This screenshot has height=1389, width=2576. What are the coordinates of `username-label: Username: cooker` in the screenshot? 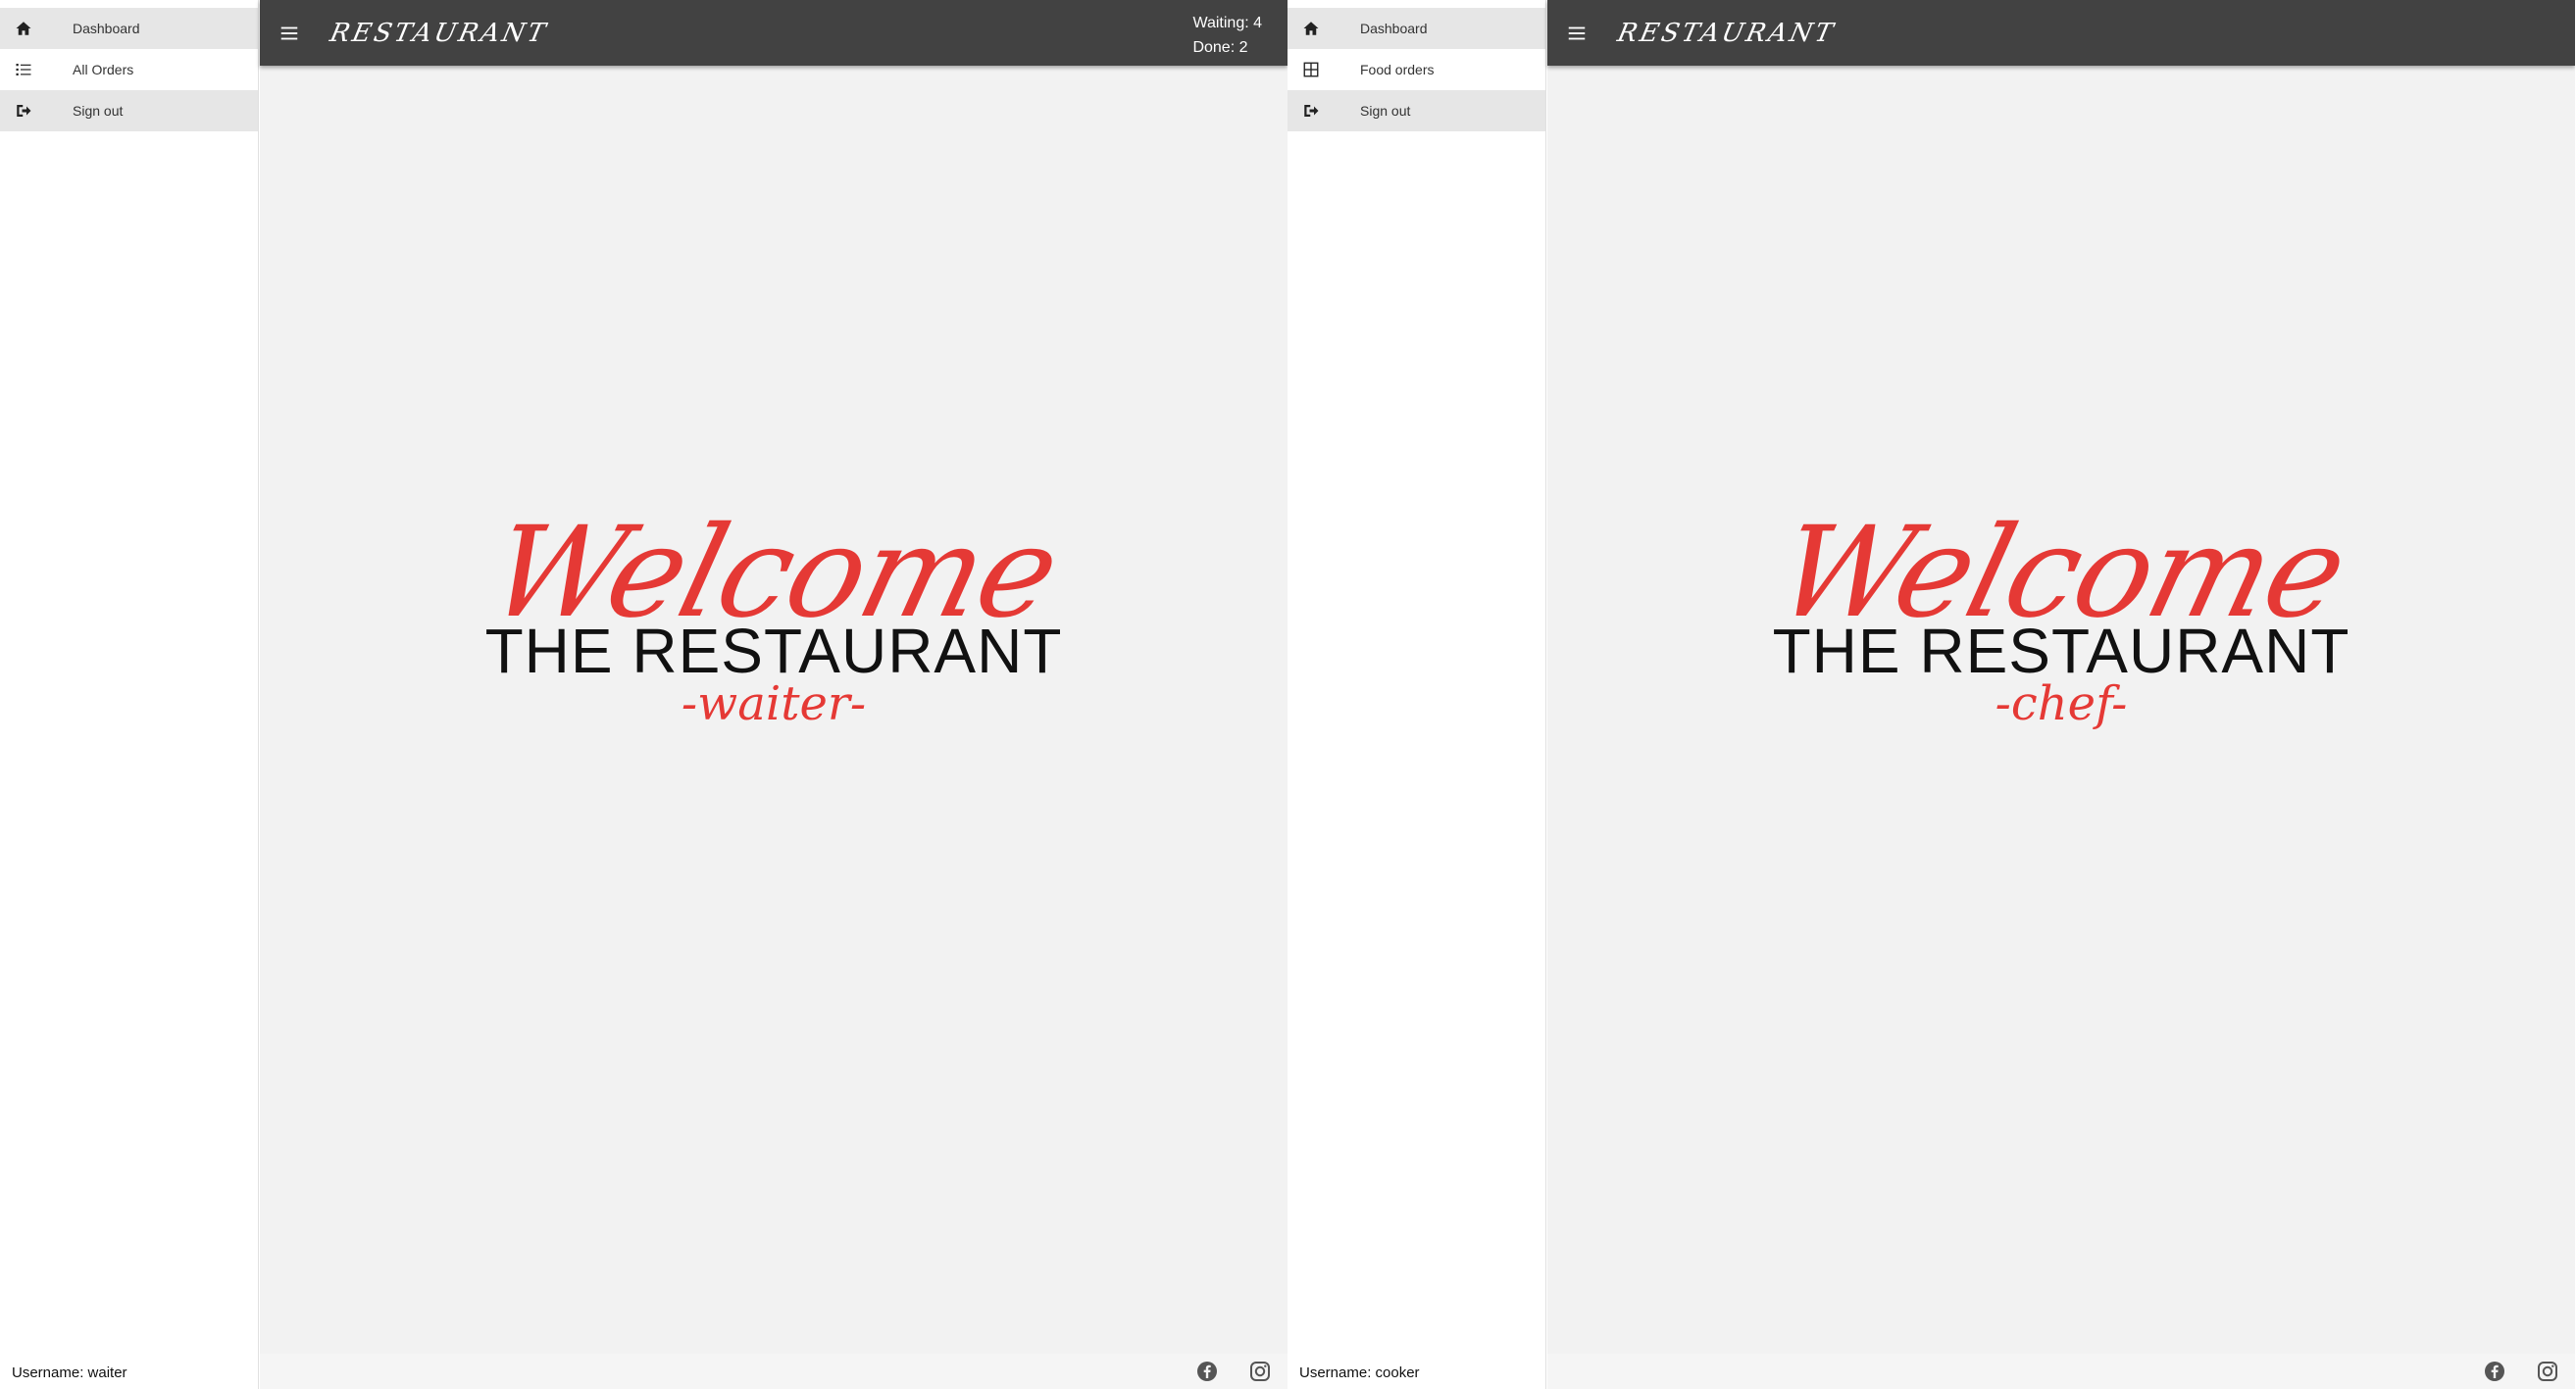 It's located at (1360, 1372).